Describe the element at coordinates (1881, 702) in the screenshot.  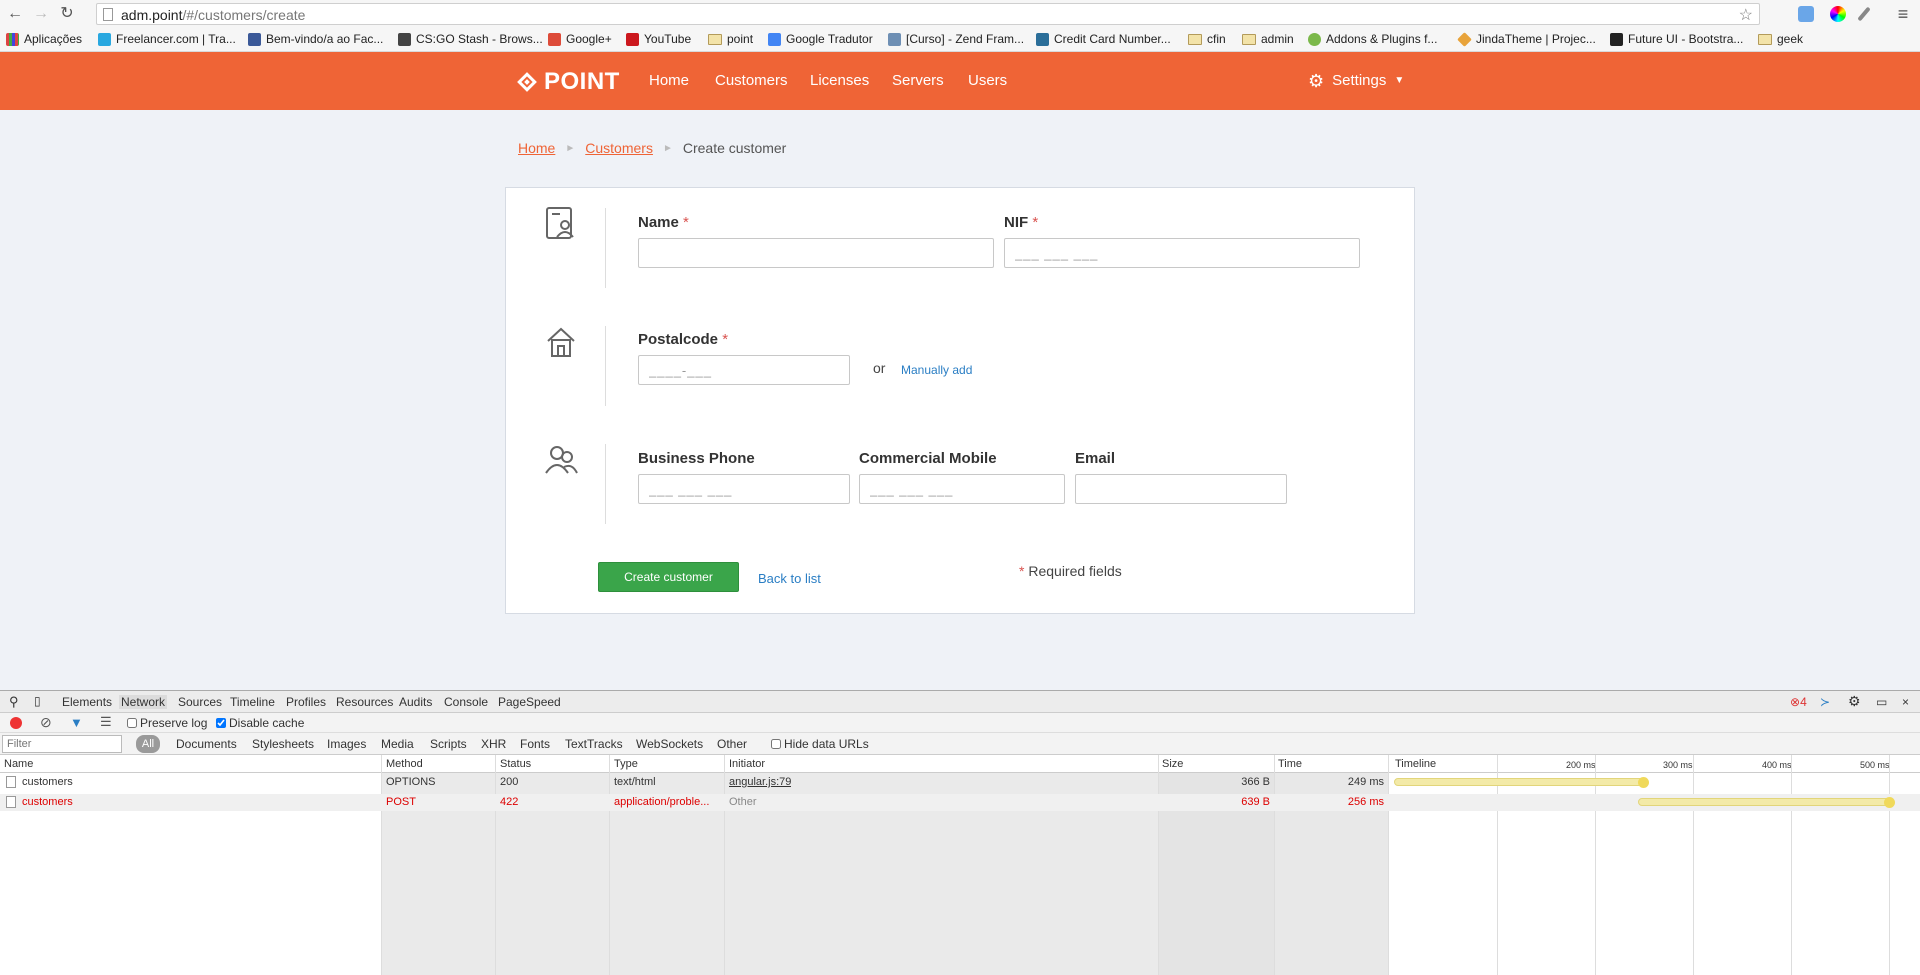
I see `dock-icon: ▭` at that location.